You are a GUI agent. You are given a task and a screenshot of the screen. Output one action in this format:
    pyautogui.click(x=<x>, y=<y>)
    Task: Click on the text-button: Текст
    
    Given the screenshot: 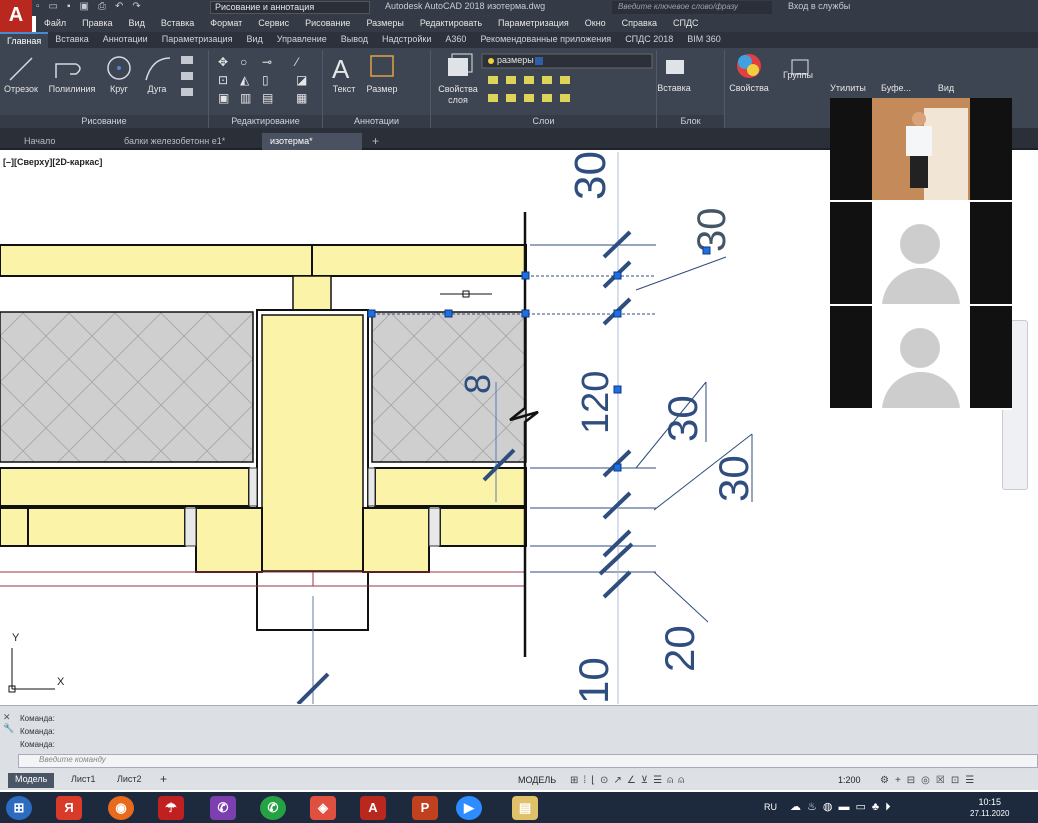 What is the action you would take?
    pyautogui.click(x=344, y=89)
    